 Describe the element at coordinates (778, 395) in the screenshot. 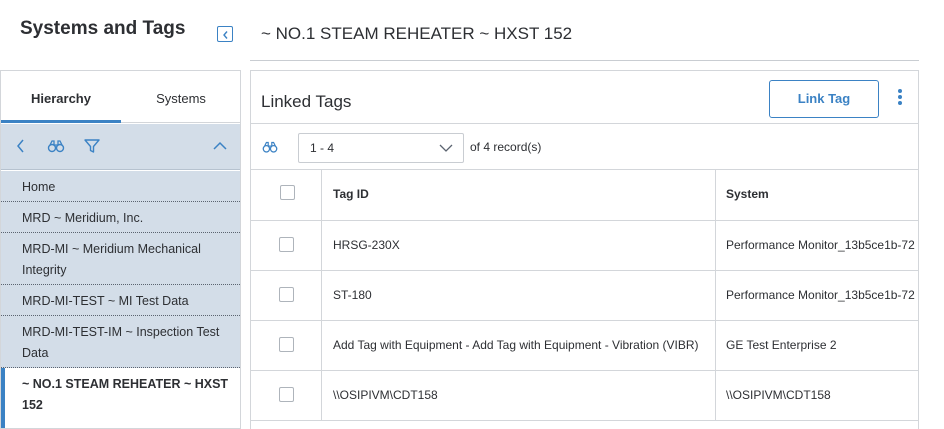

I see `system-cell: \\OSIPIVM\CDT158` at that location.